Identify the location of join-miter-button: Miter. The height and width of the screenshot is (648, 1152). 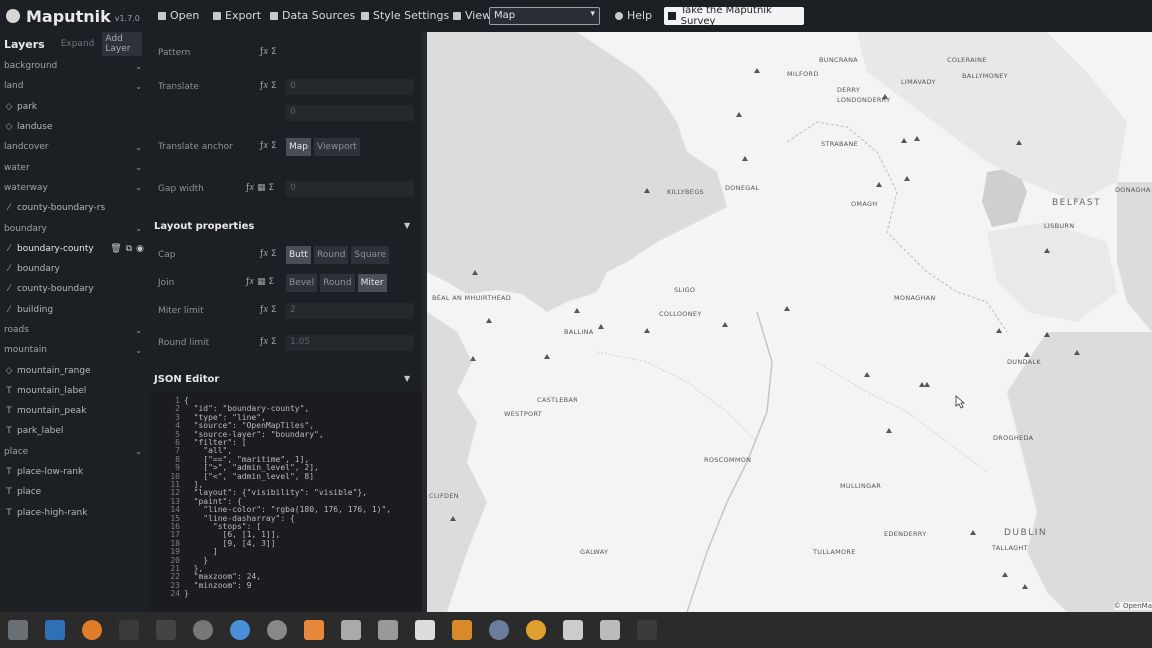
(372, 283).